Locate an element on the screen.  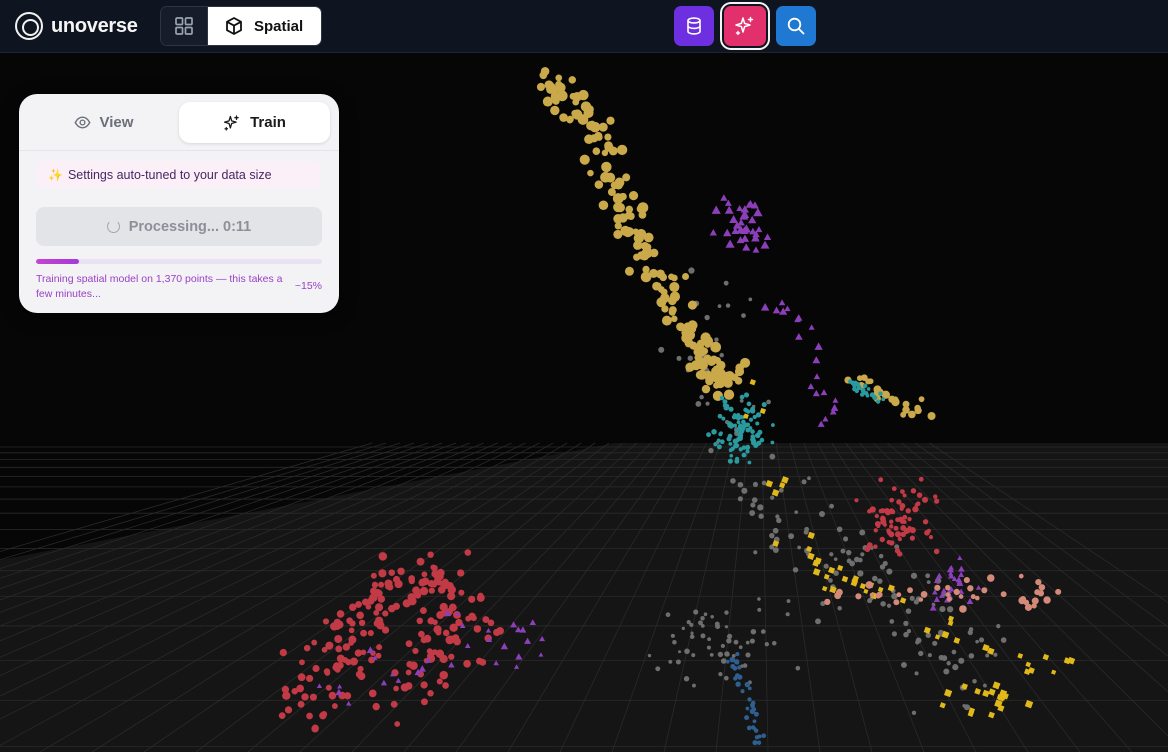
tab-view: View is located at coordinates (103, 122).